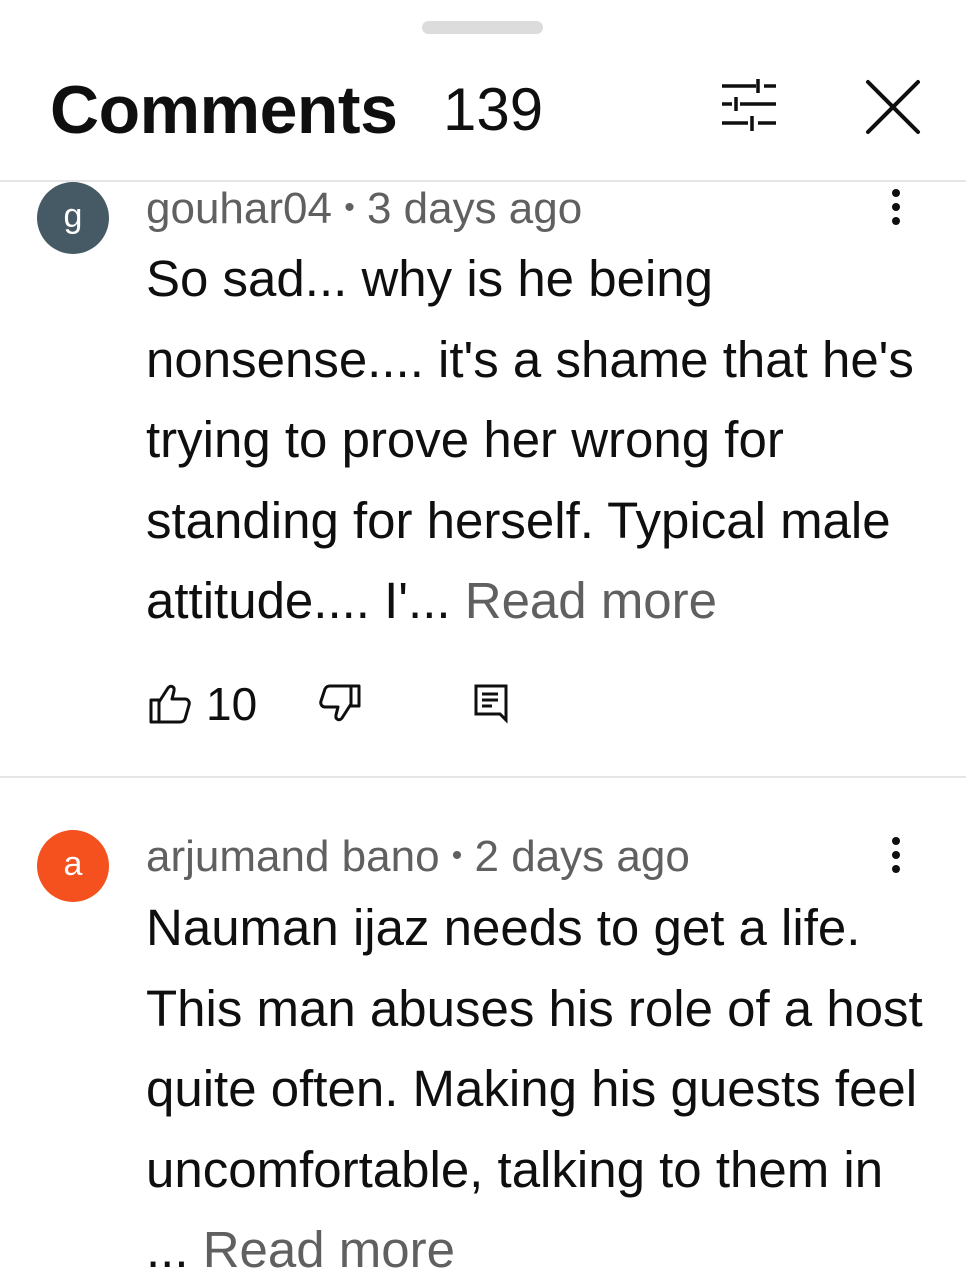  Describe the element at coordinates (73, 218) in the screenshot. I see `avatar: g` at that location.